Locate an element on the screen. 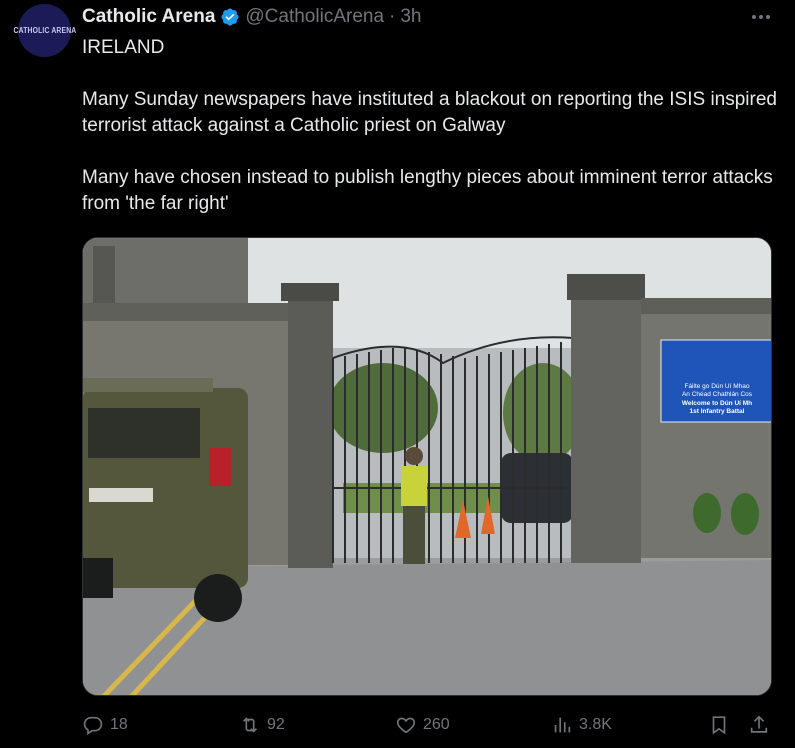 This screenshot has height=748, width=795. sign-line-1: Fáilte go Dún Uí Mhao is located at coordinates (716, 386).